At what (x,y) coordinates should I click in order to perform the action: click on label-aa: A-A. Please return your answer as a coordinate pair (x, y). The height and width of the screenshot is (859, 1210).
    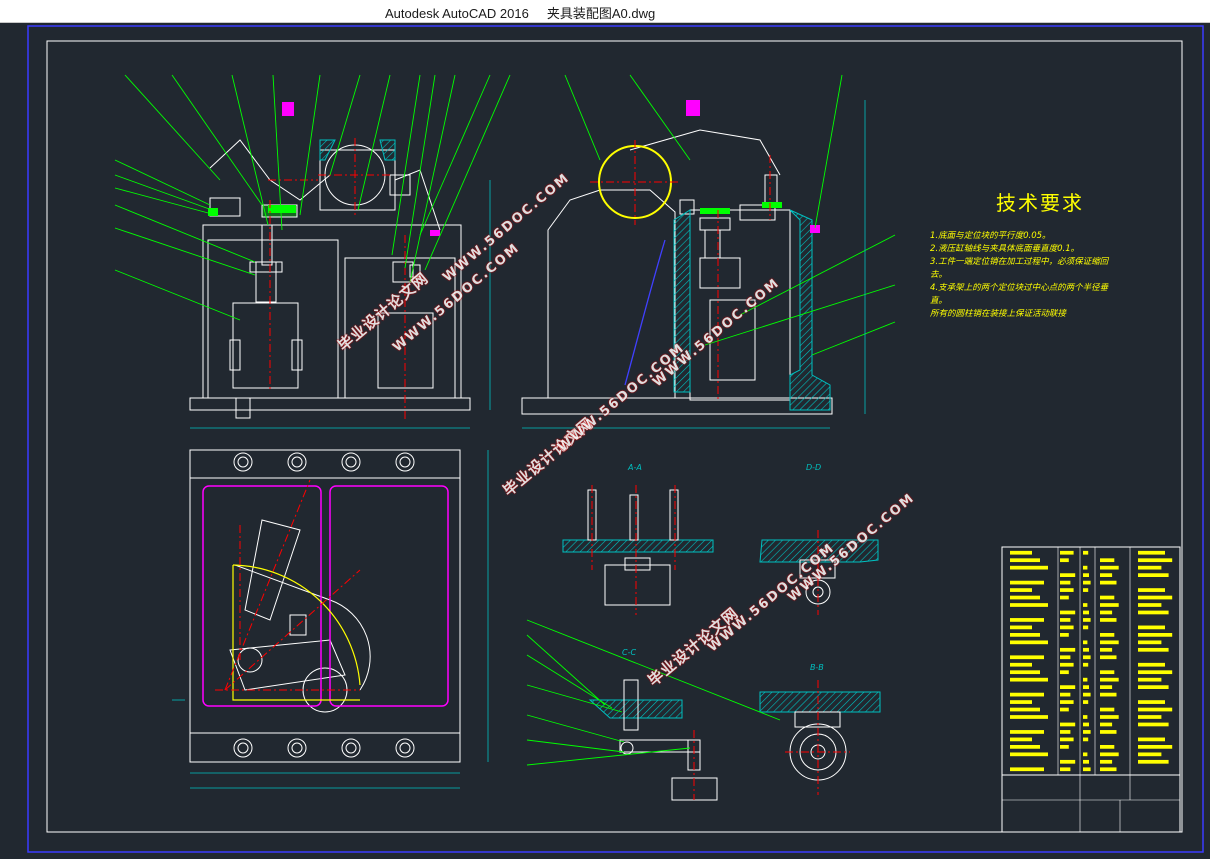
    Looking at the image, I should click on (634, 467).